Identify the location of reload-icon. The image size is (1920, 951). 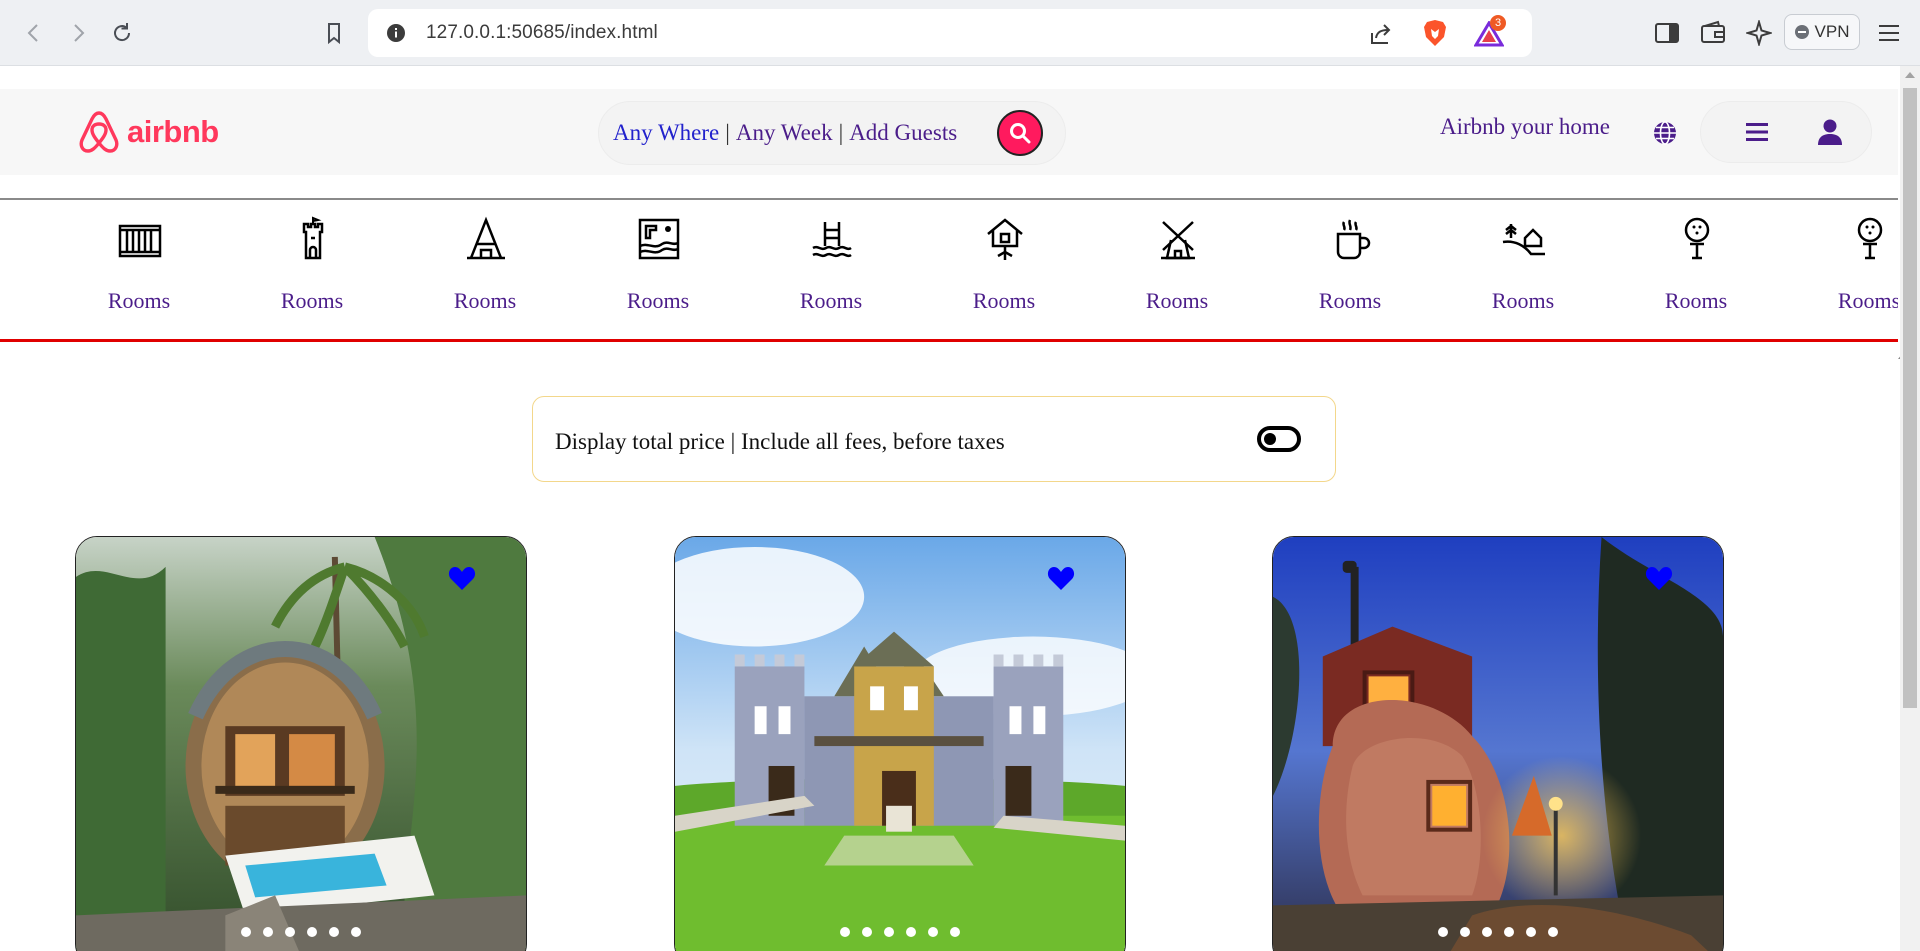
(122, 32).